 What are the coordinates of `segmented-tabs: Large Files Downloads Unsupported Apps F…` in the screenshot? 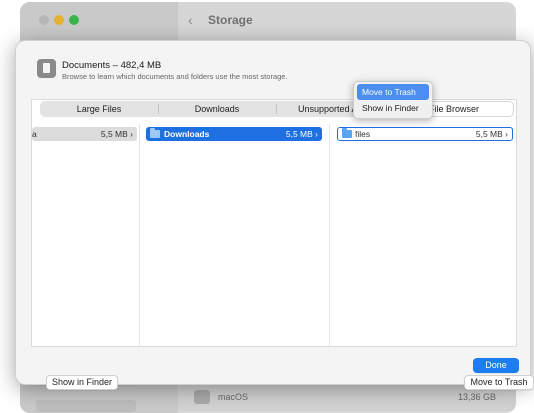 It's located at (277, 109).